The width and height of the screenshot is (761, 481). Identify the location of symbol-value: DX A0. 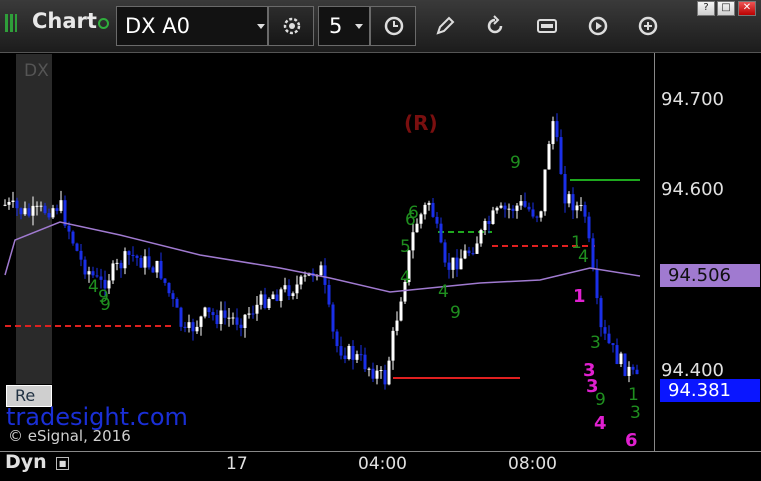
(157, 26).